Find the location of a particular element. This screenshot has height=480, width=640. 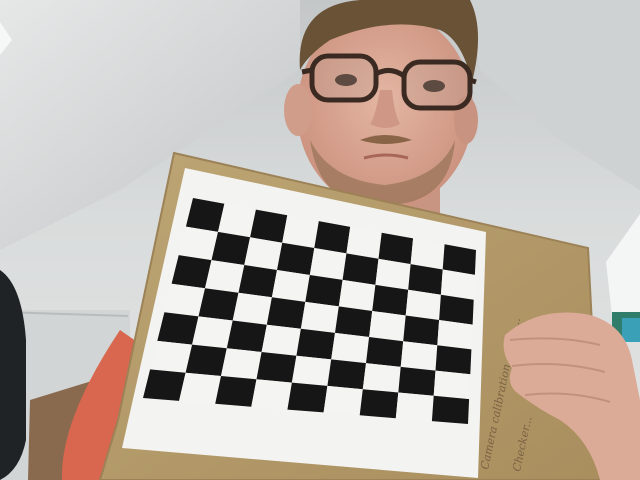

right-eye is located at coordinates (434, 86).